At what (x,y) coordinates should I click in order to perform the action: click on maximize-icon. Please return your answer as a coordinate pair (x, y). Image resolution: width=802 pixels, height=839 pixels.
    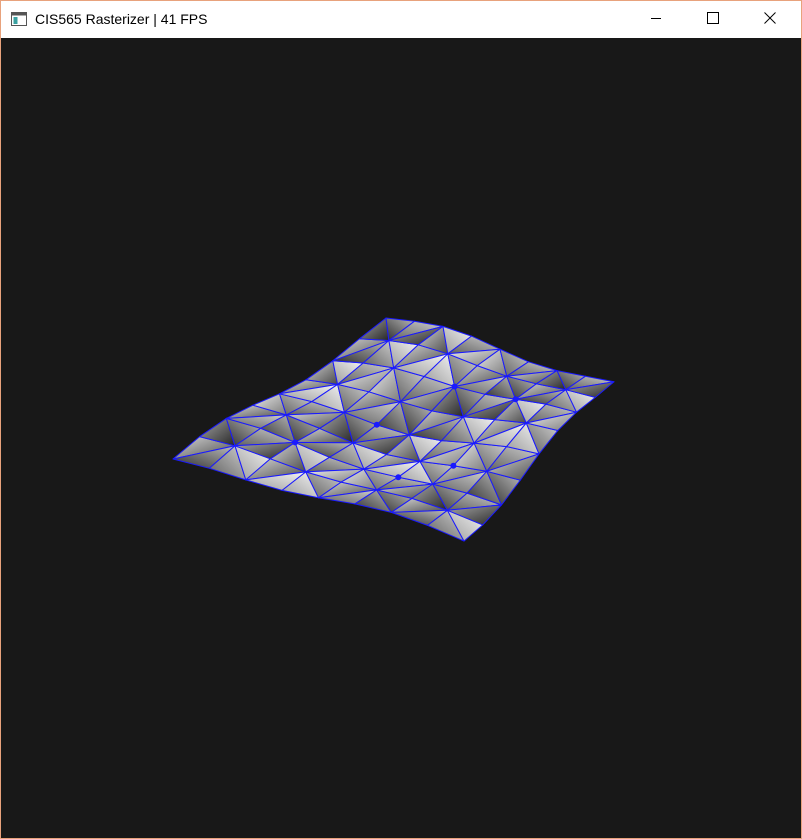
    Looking at the image, I should click on (713, 20).